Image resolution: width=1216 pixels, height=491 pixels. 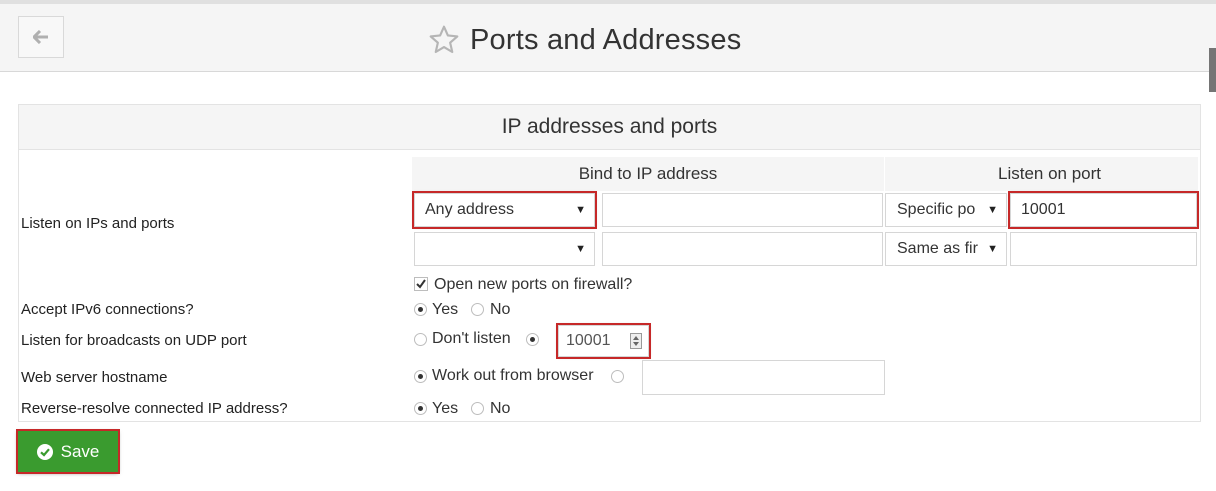 I want to click on ipv6-yes-radio, so click(x=420, y=309).